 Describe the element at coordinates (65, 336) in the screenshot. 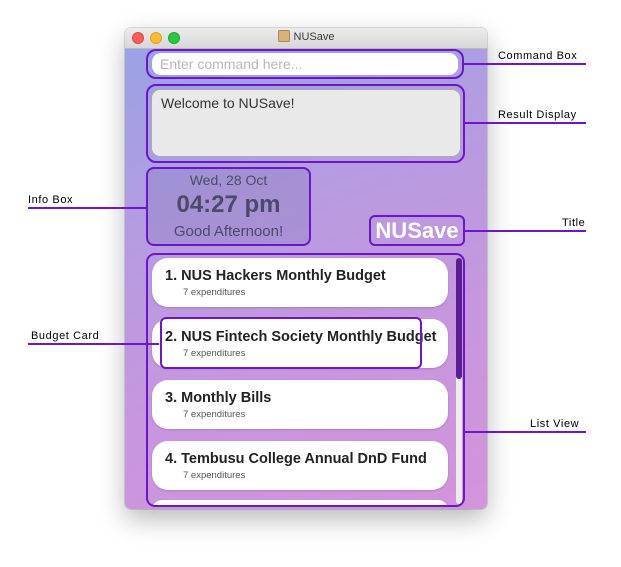

I see `budget-card-label: Budget Card` at that location.